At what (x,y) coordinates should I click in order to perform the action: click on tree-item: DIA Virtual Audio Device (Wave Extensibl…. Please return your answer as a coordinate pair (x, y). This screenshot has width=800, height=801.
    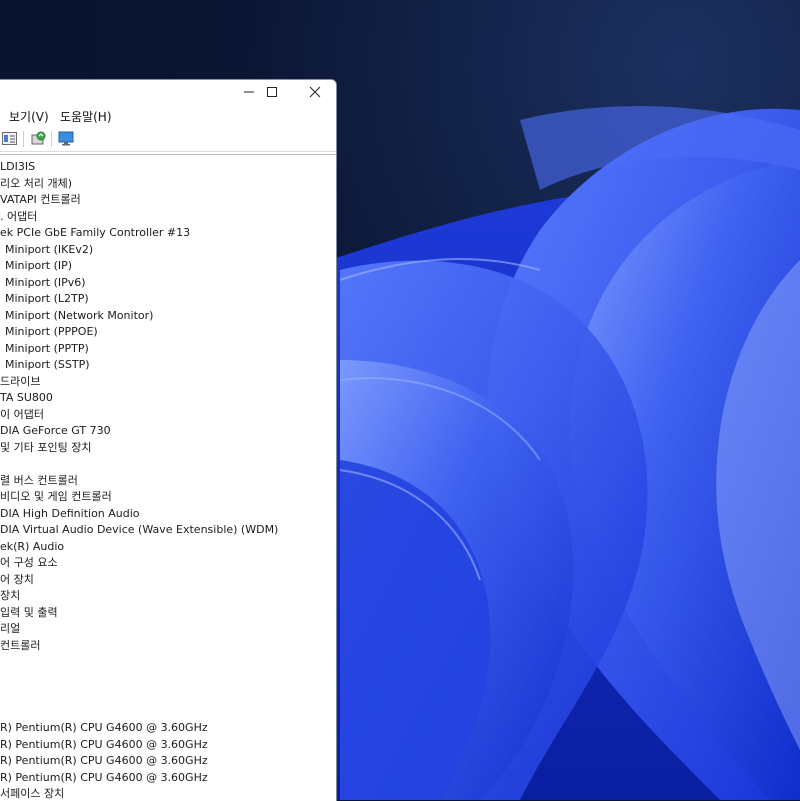
    Looking at the image, I should click on (139, 530).